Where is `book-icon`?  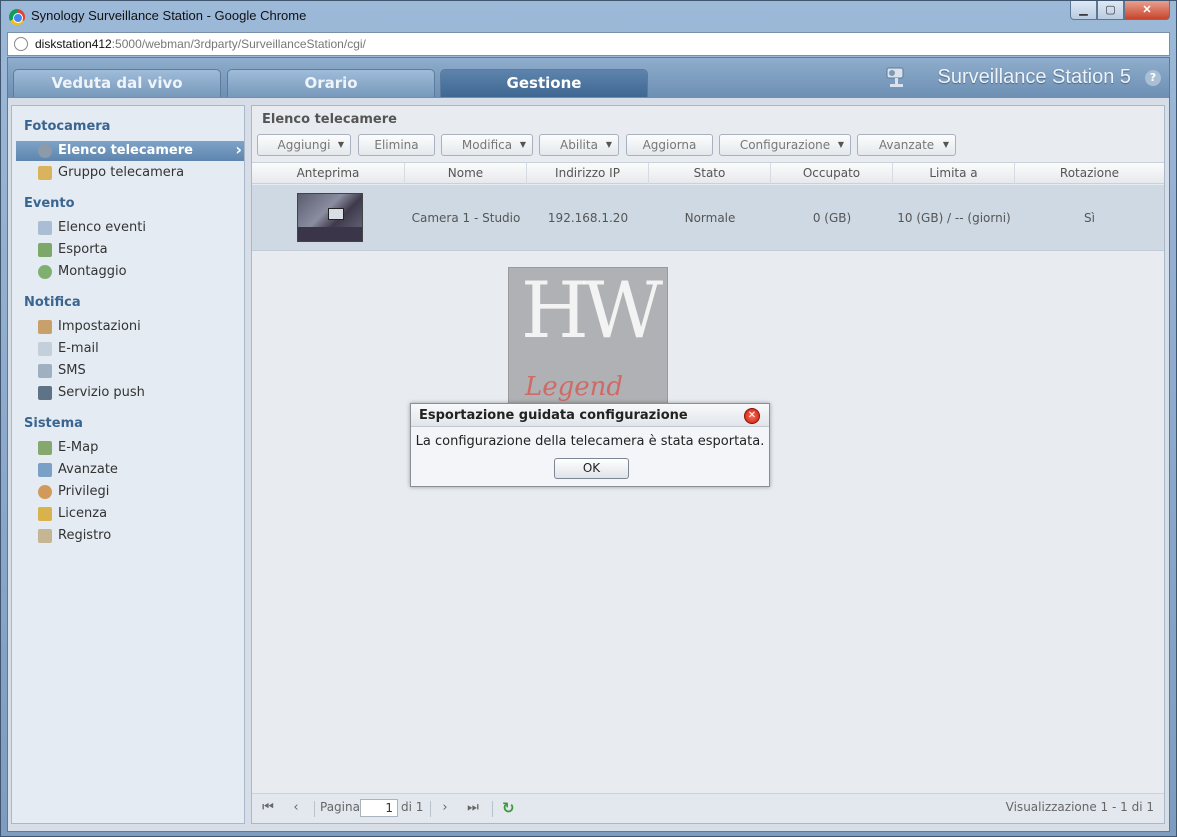
book-icon is located at coordinates (45, 536).